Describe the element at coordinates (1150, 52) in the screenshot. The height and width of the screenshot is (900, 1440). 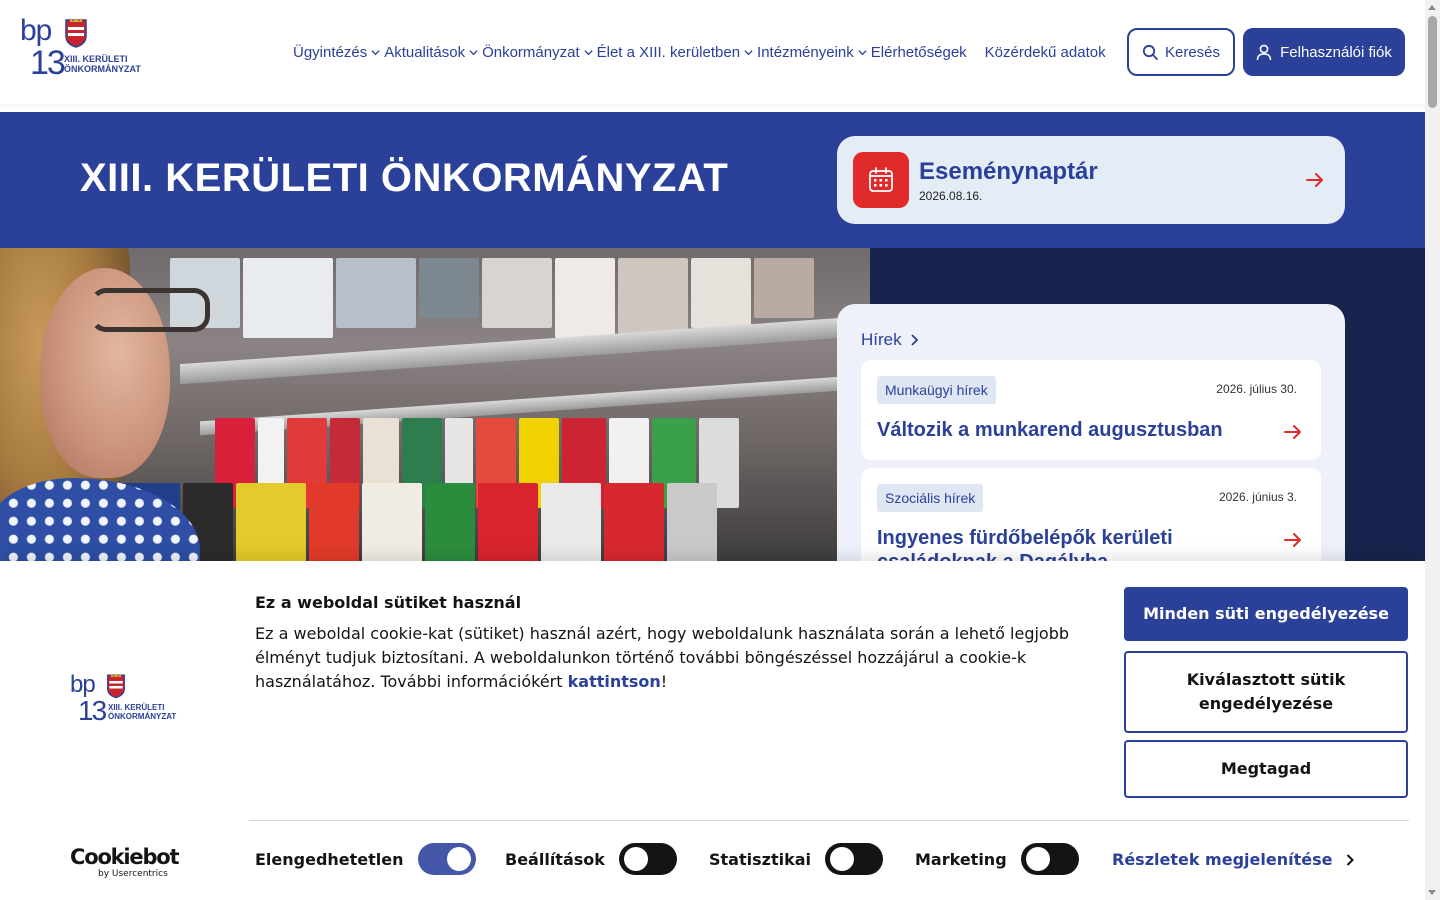
I see `search-icon` at that location.